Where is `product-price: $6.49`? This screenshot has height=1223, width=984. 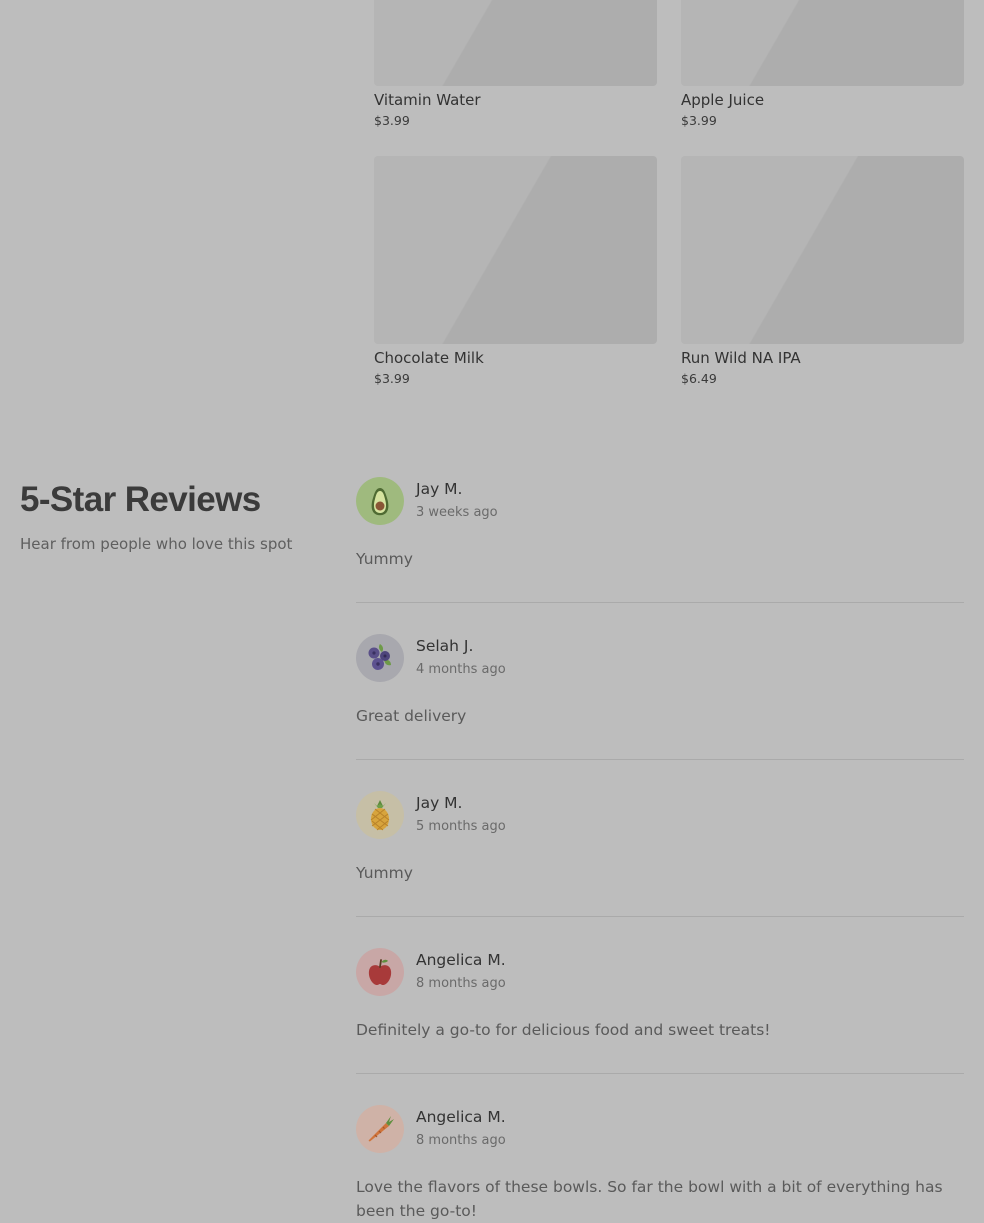
product-price: $6.49 is located at coordinates (699, 378).